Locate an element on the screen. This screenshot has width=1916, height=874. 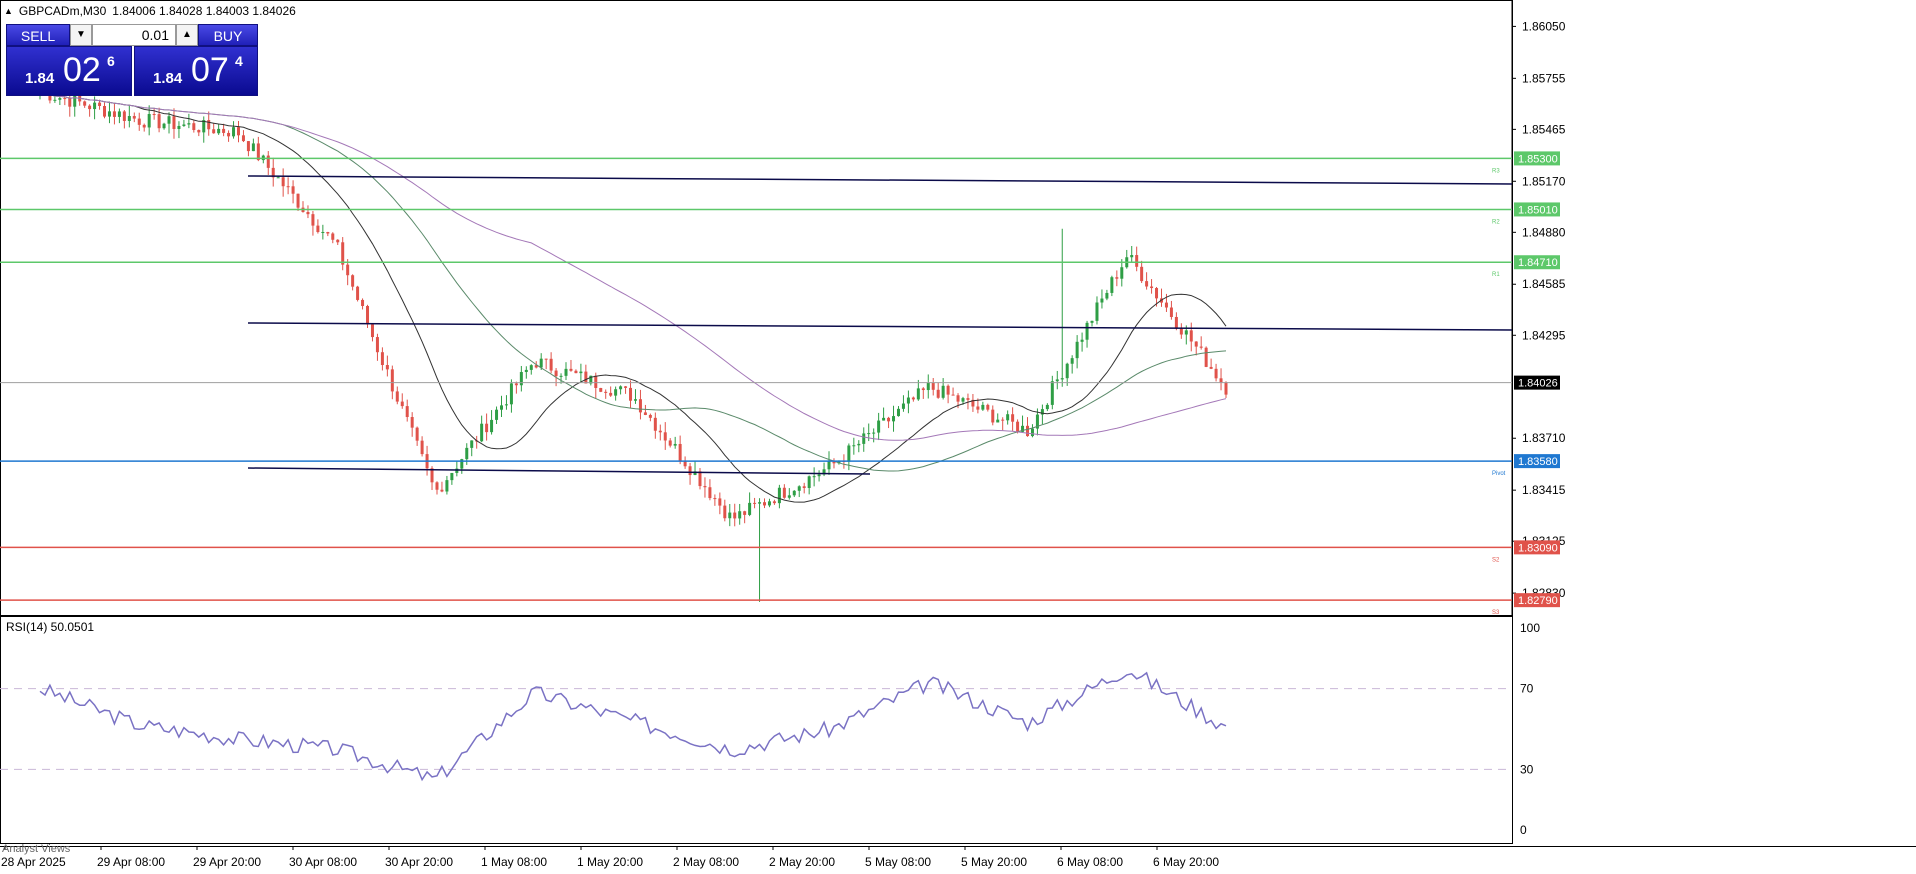
lot-spin-up-icon: ▲ is located at coordinates (187, 35).